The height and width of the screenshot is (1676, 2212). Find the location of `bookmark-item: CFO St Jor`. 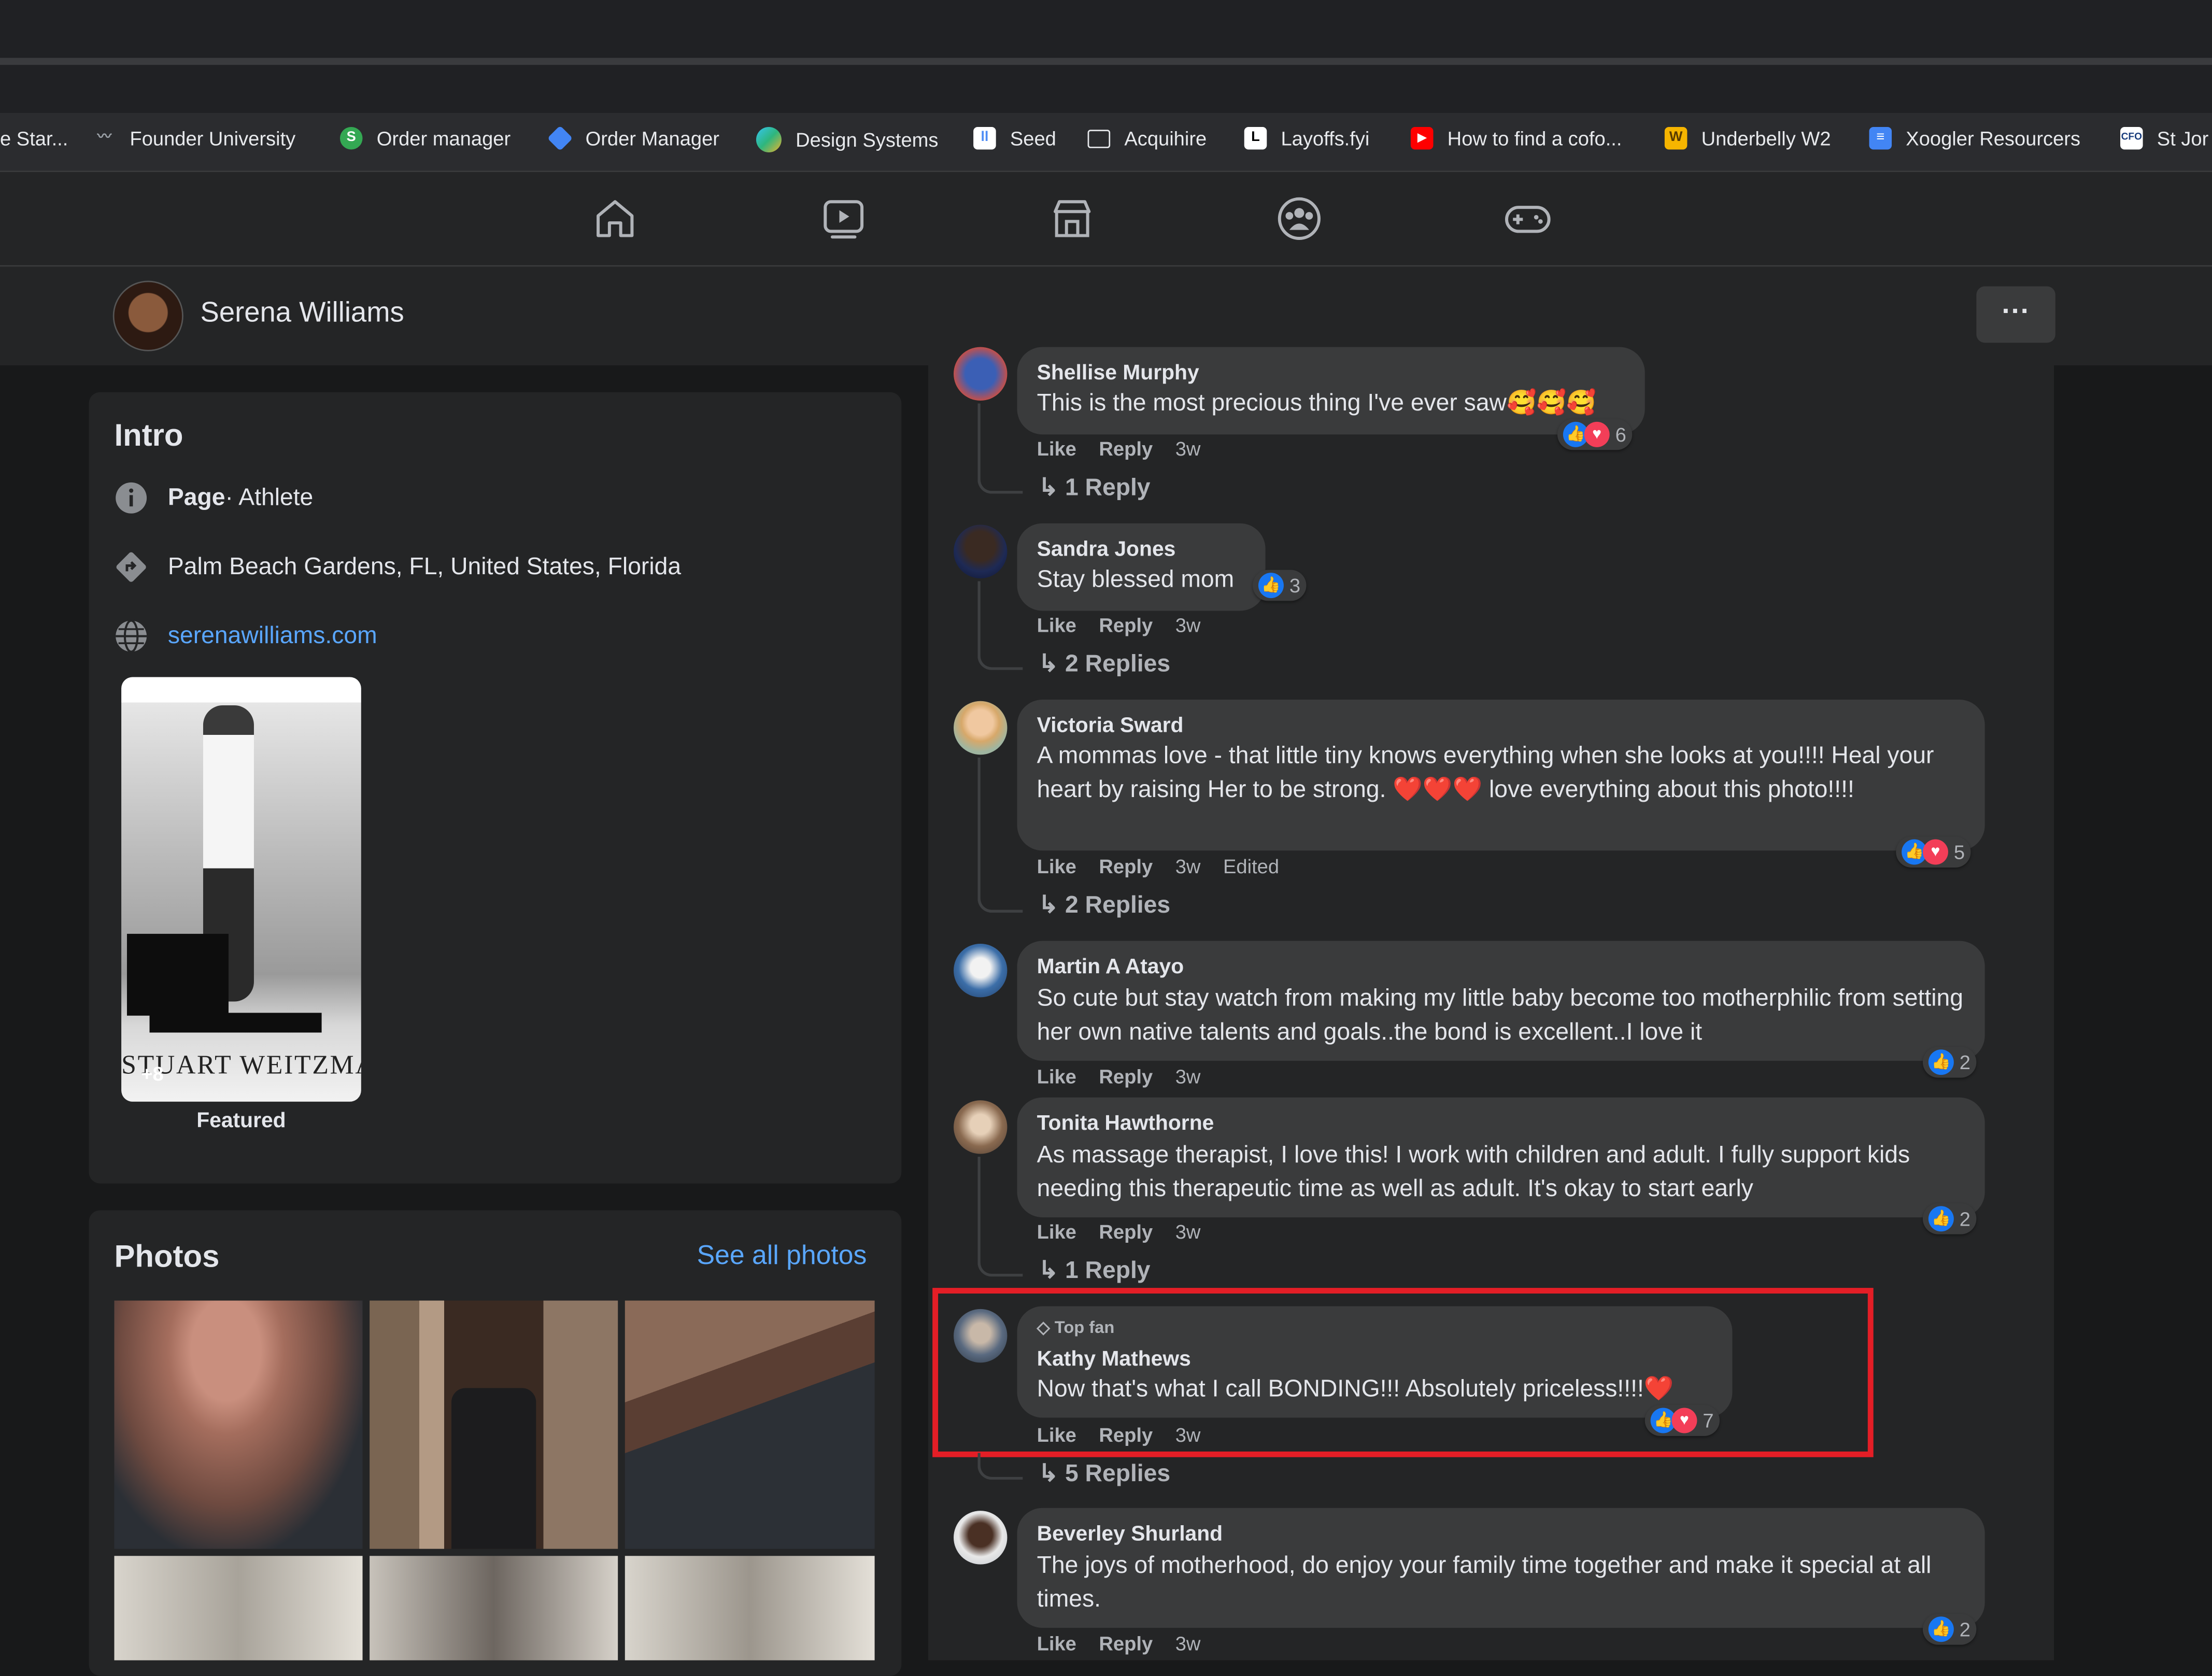

bookmark-item: CFO St Jor is located at coordinates (2164, 138).